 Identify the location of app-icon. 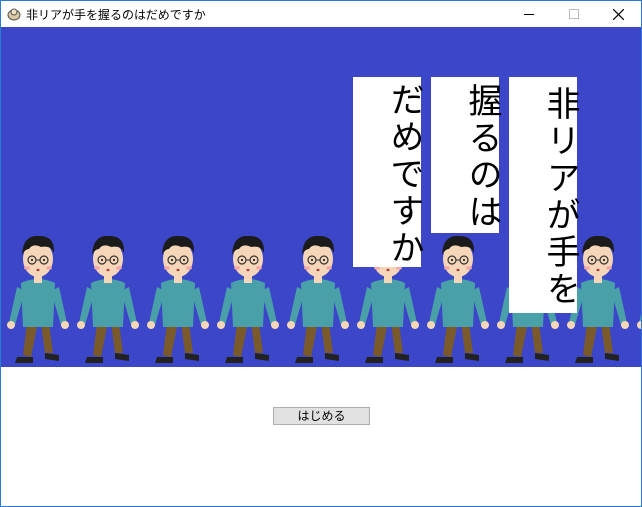
(14, 13).